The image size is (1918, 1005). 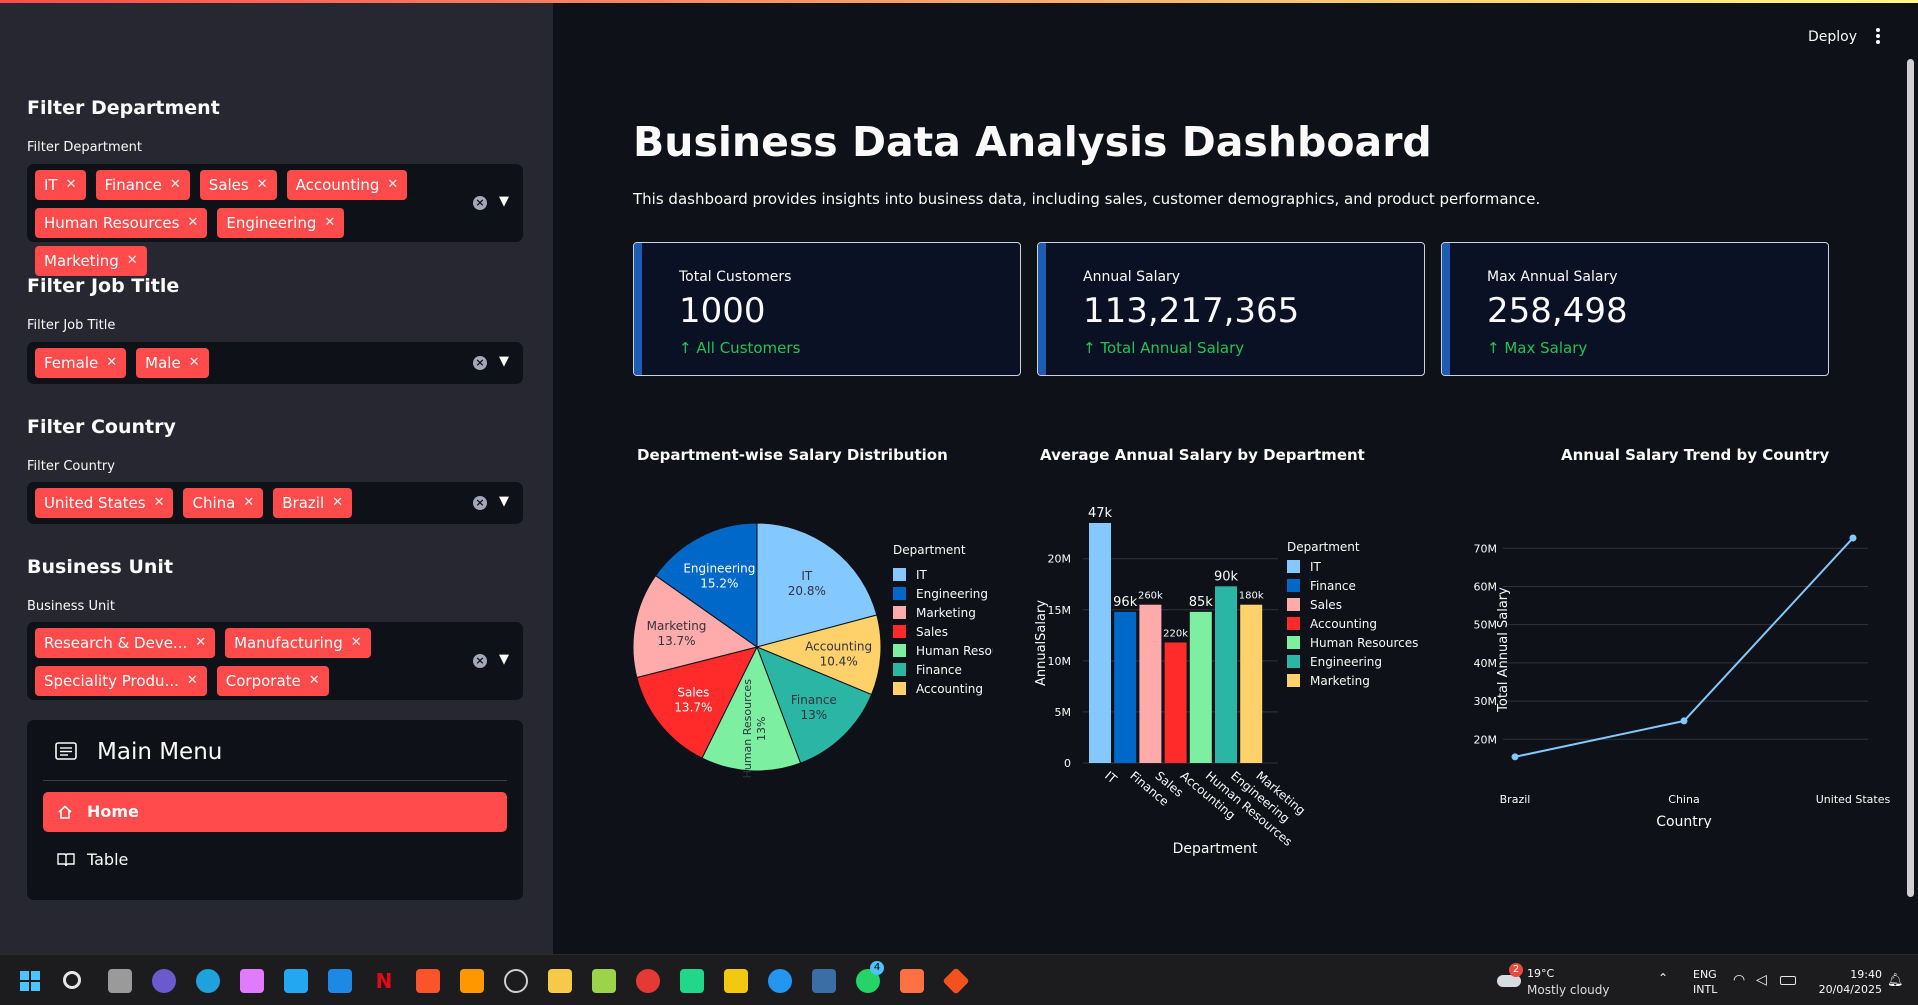 I want to click on chevron-up-icon: ⌃, so click(x=1663, y=978).